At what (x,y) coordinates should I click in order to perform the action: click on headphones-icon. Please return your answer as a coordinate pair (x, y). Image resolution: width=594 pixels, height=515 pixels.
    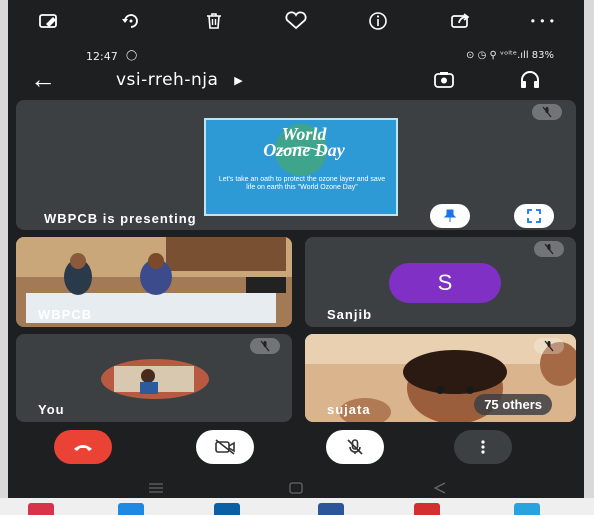
    Looking at the image, I should click on (530, 80).